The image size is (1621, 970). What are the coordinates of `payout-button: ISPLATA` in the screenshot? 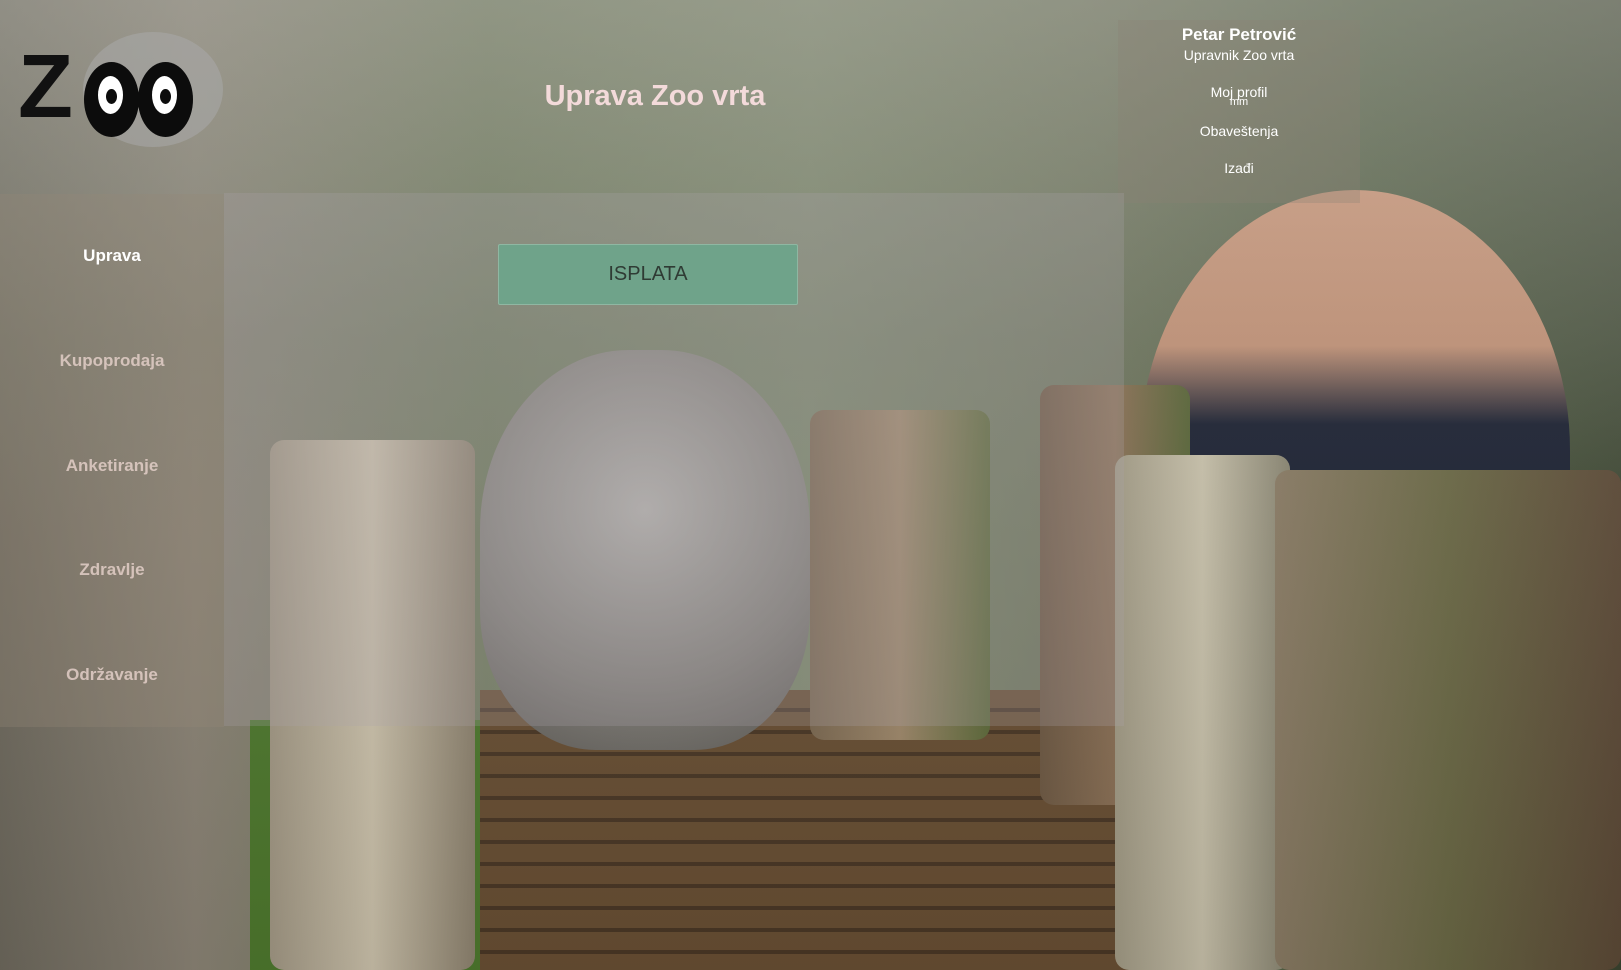 It's located at (648, 274).